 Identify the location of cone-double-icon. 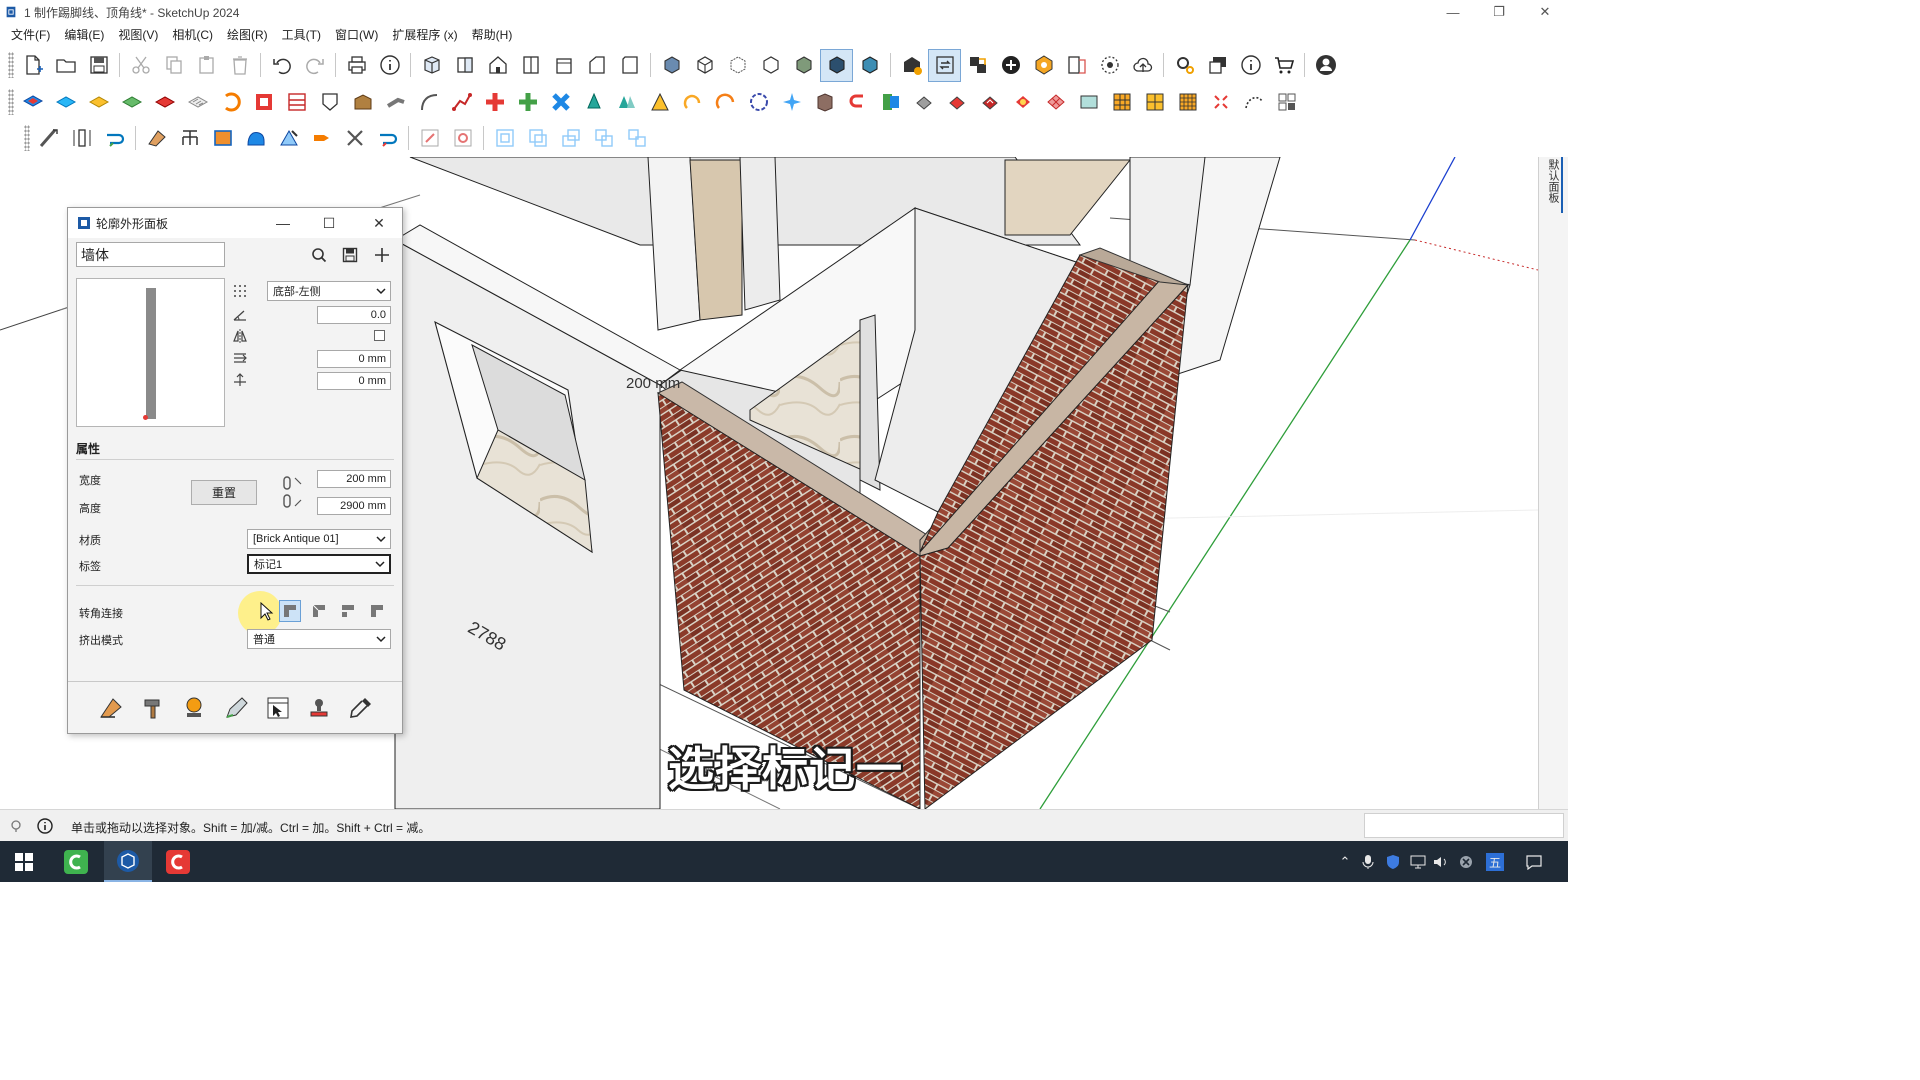
(626, 102).